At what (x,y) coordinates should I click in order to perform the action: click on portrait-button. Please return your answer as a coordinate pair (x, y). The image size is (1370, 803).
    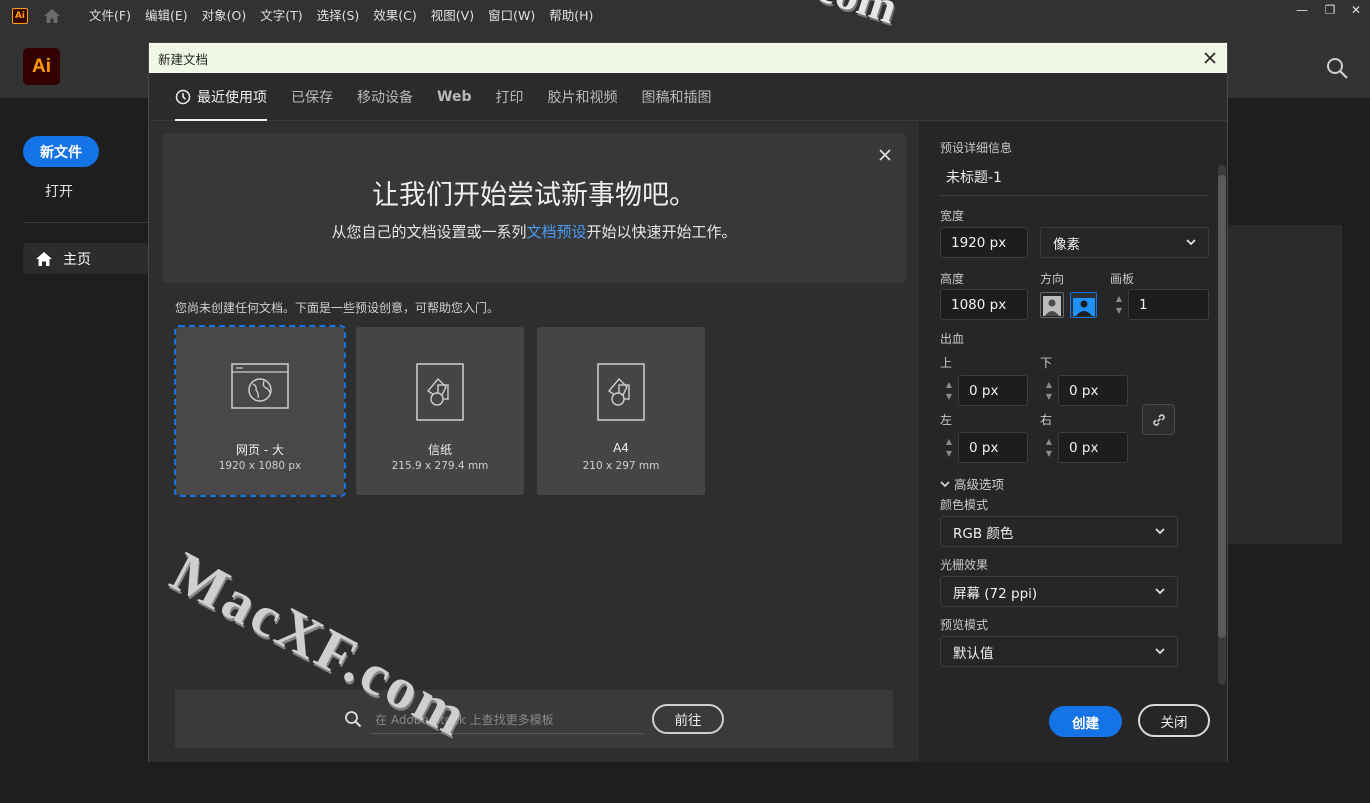
    Looking at the image, I should click on (1052, 305).